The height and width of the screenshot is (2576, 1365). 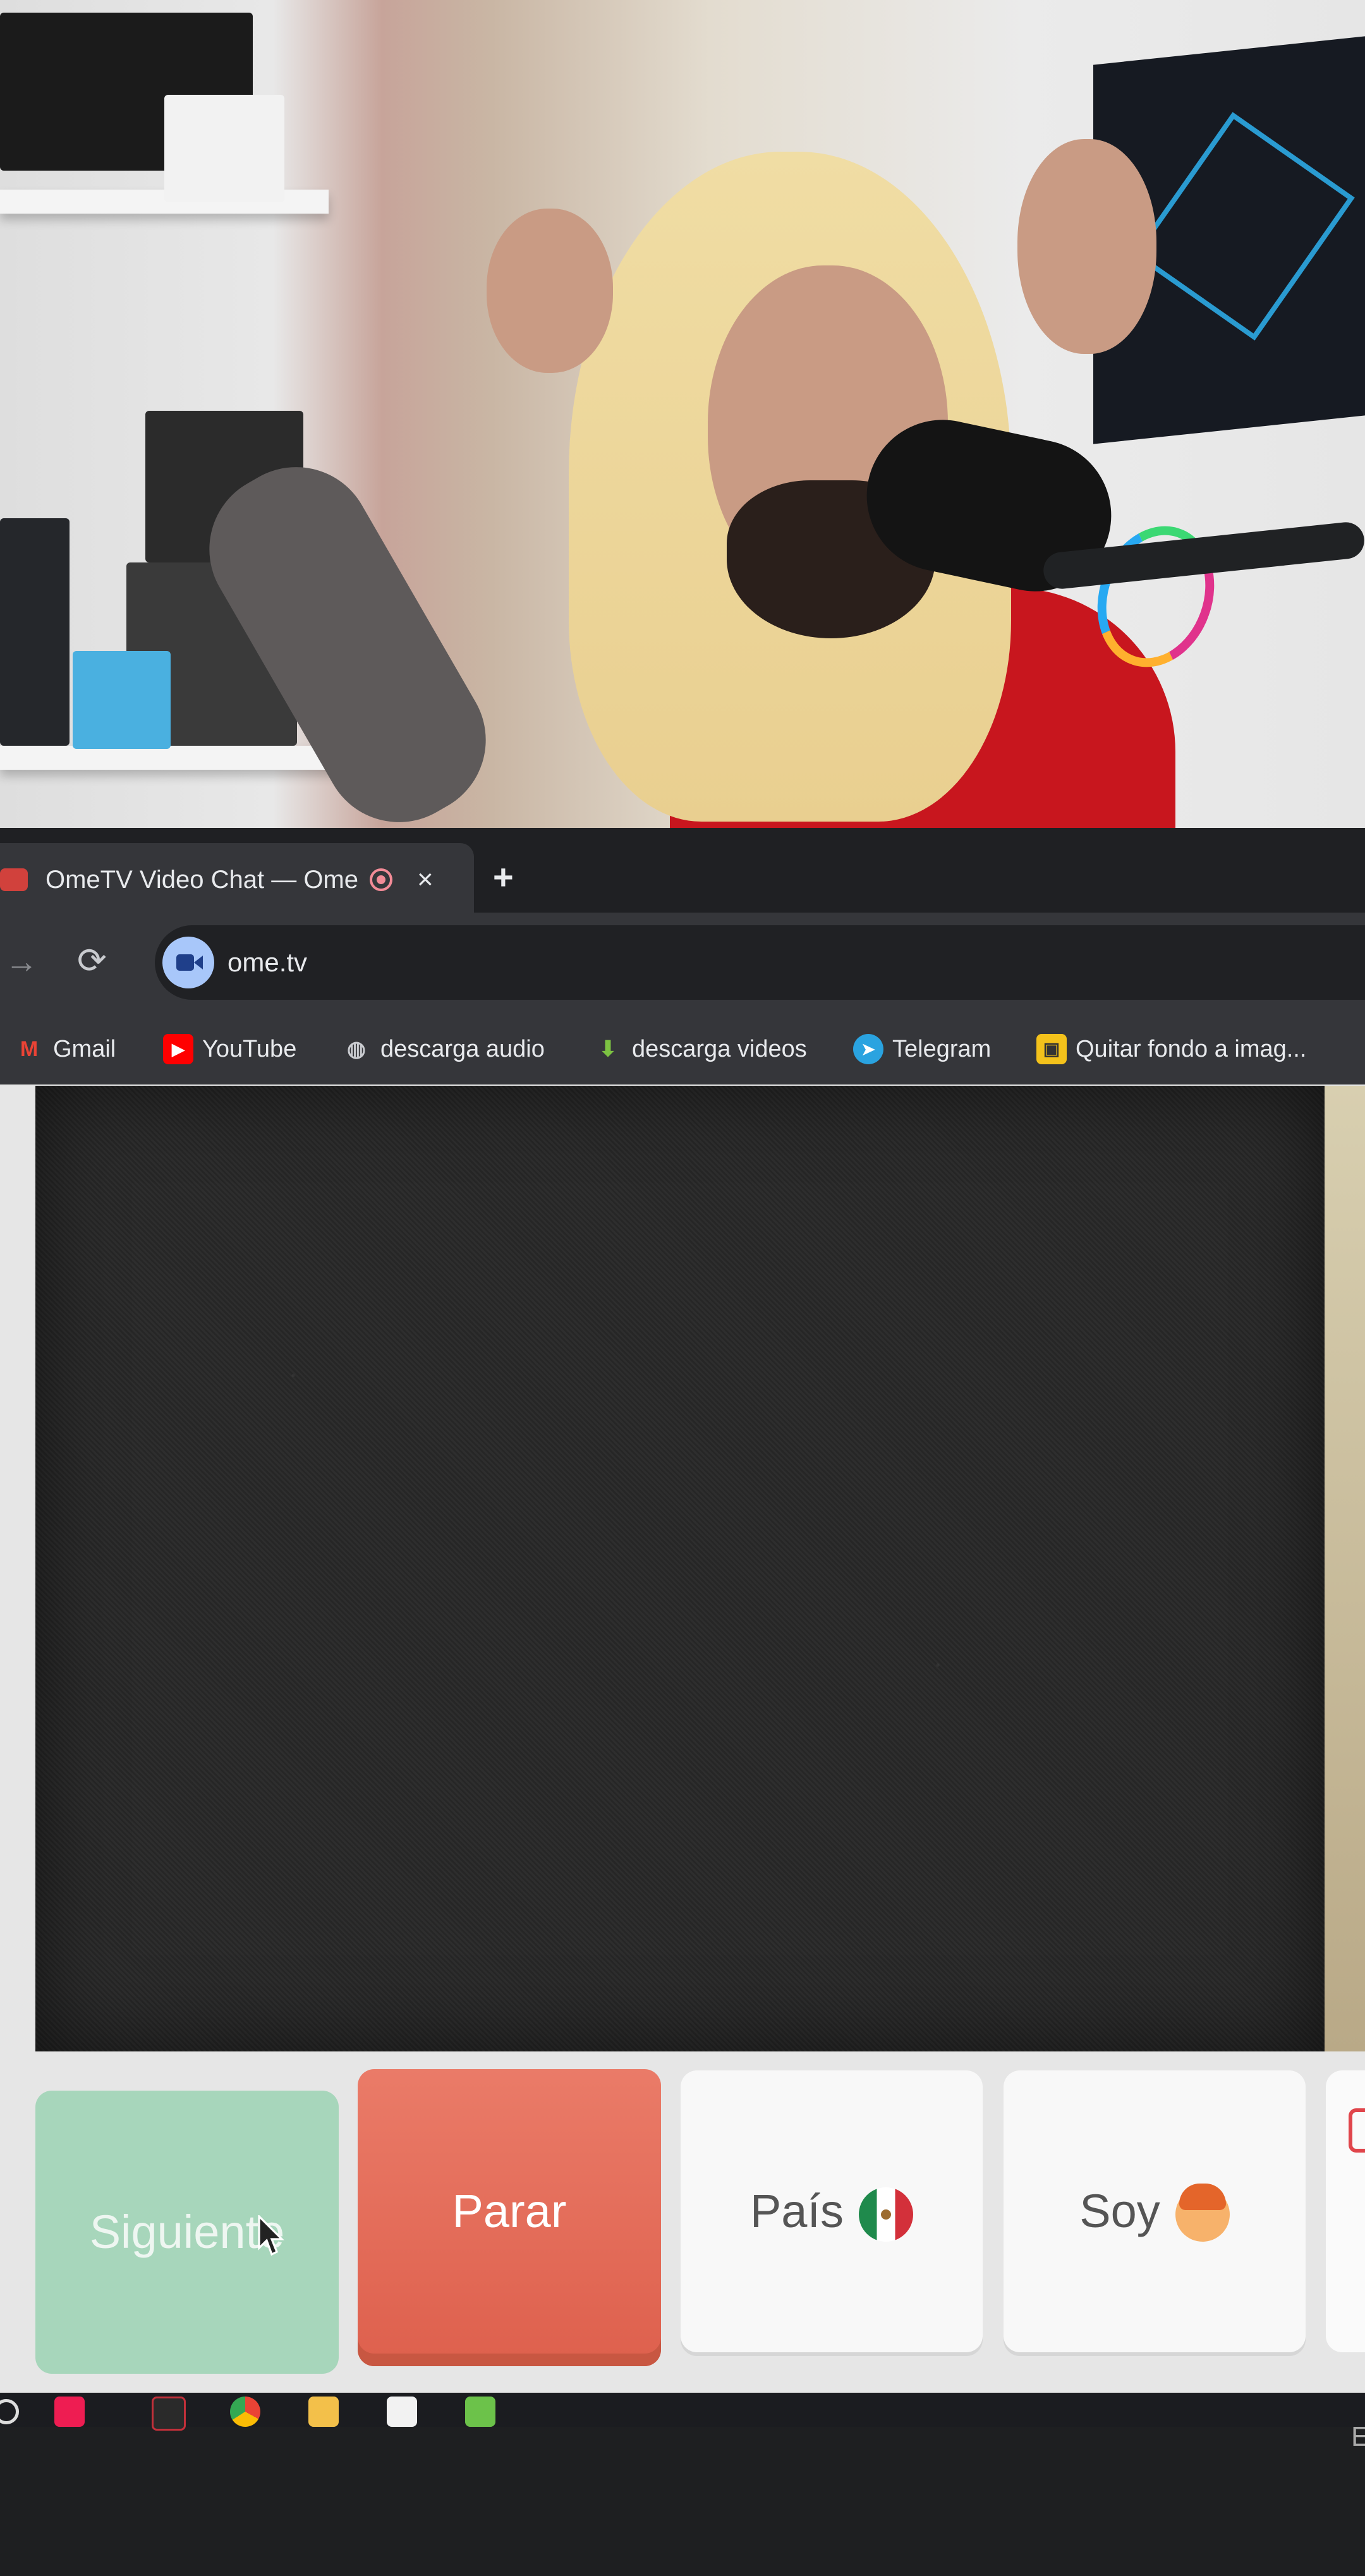 I want to click on extra-panel-partial: E, so click(x=1345, y=2261).